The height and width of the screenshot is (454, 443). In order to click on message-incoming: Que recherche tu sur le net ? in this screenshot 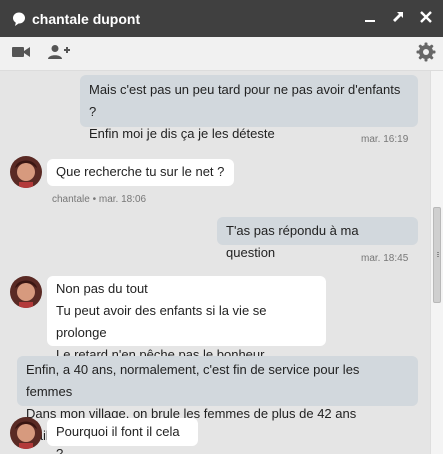, I will do `click(140, 172)`.